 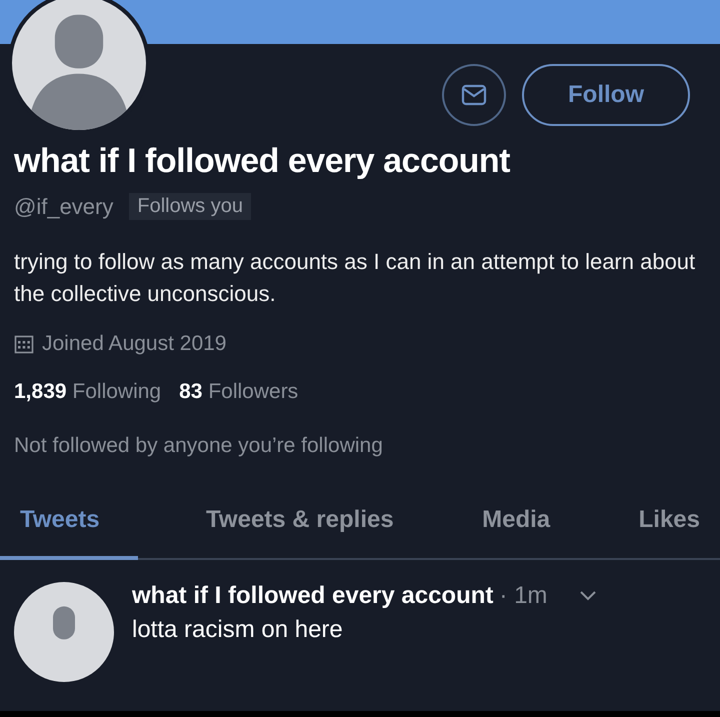 I want to click on follows-you-badge: Follows you, so click(x=190, y=206).